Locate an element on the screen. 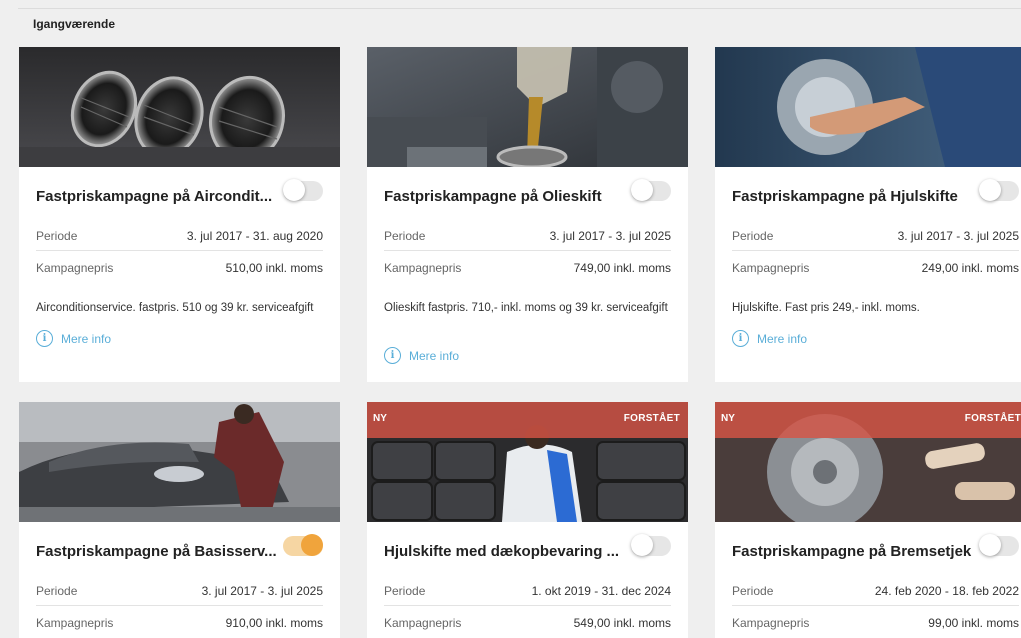 This screenshot has height=638, width=1021. period-value: 3. jul 2017 - 31. aug 2020 is located at coordinates (254, 236).